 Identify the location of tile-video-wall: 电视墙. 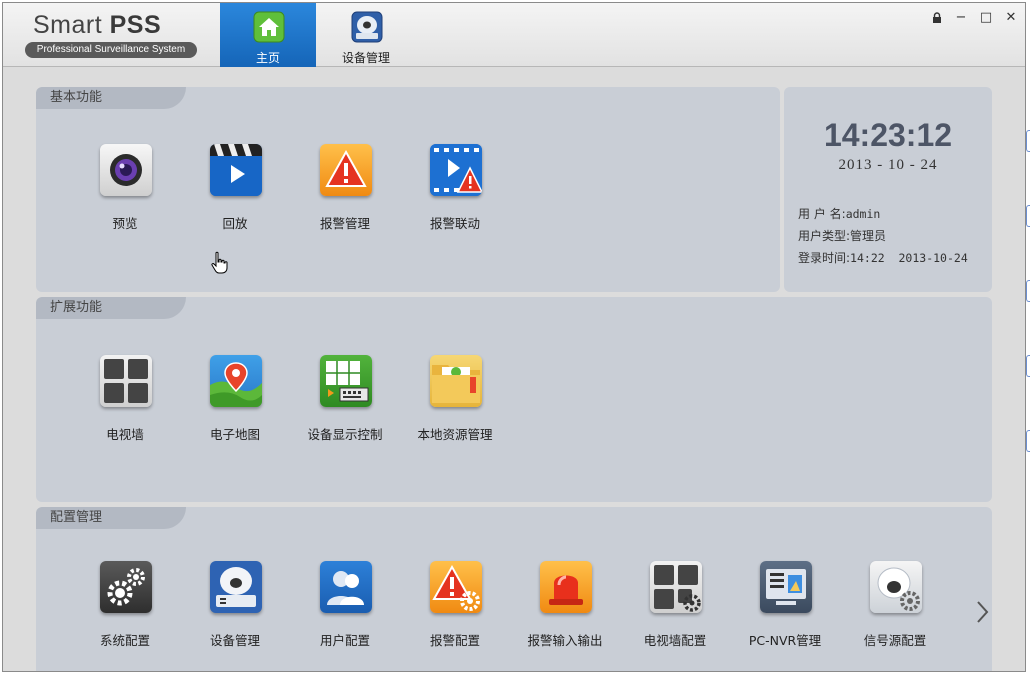
(125, 405).